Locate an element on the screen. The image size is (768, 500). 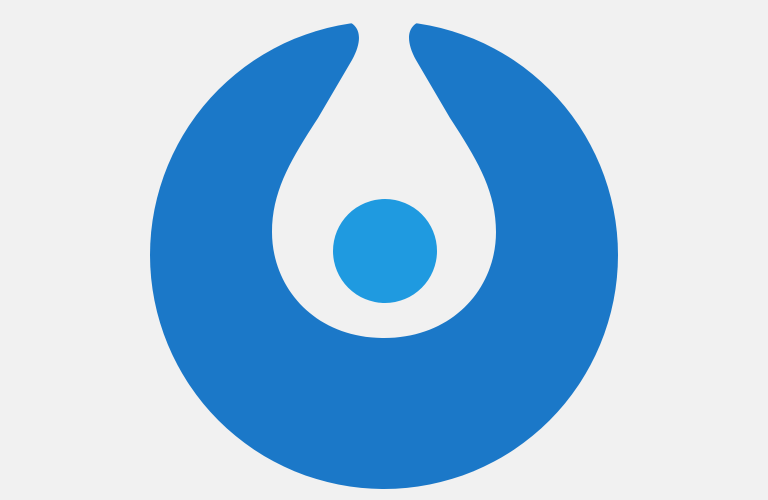
center-dot is located at coordinates (385, 251).